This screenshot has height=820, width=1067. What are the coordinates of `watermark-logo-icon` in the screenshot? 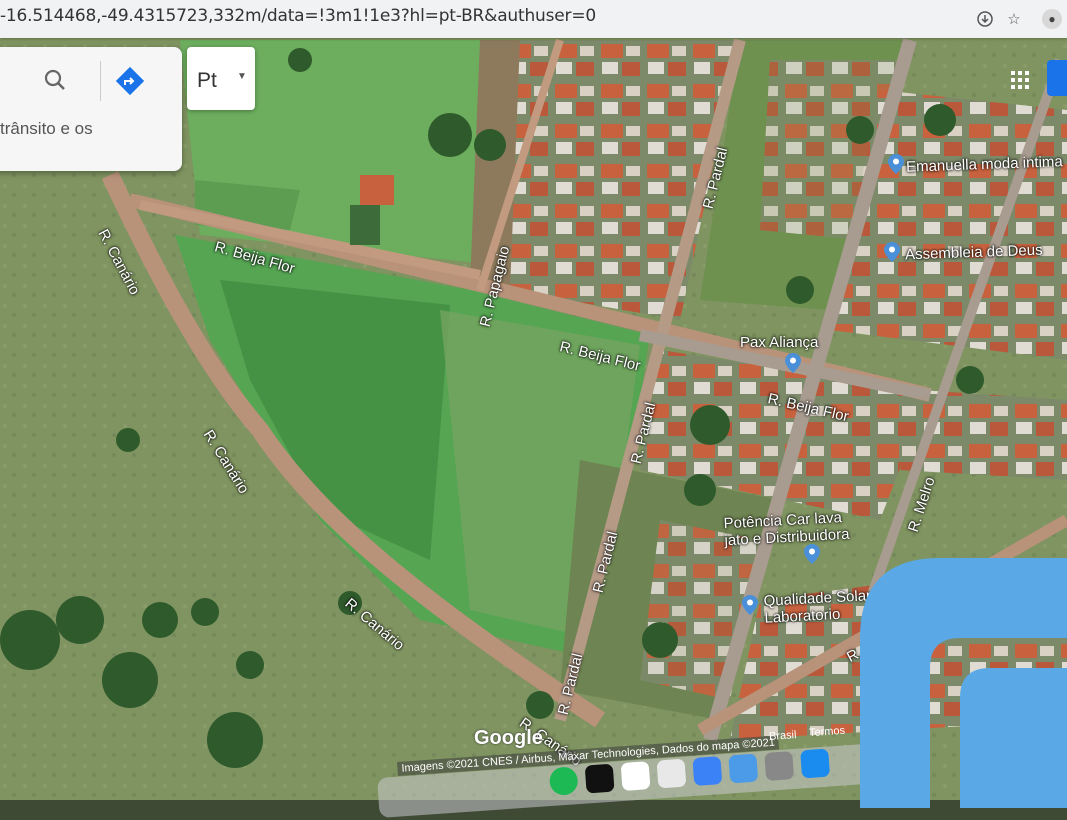 It's located at (963, 683).